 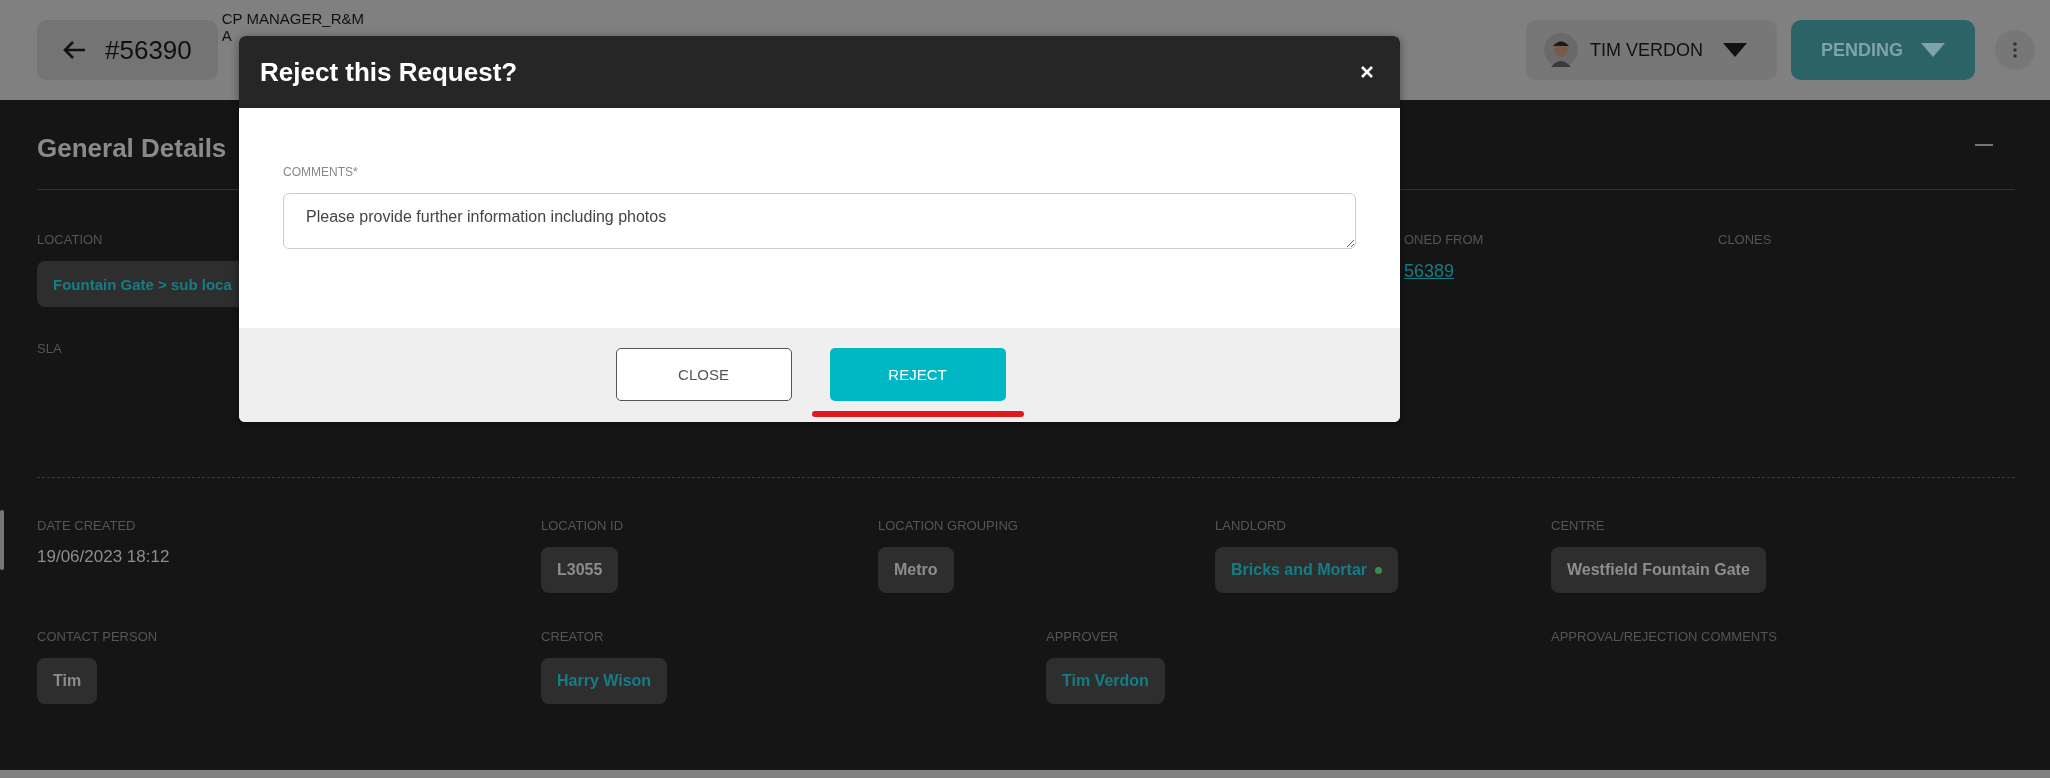 I want to click on field-label: ONED FROM, so click(x=1444, y=239).